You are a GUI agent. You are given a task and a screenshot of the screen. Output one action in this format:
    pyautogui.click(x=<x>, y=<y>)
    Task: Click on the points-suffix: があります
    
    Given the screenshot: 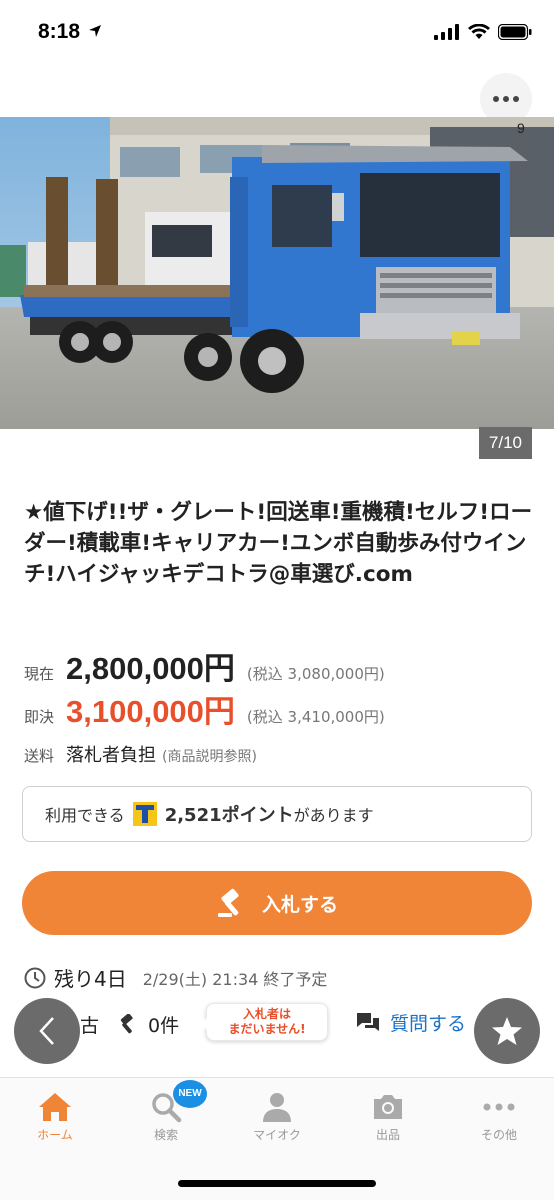 What is the action you would take?
    pyautogui.click(x=333, y=815)
    